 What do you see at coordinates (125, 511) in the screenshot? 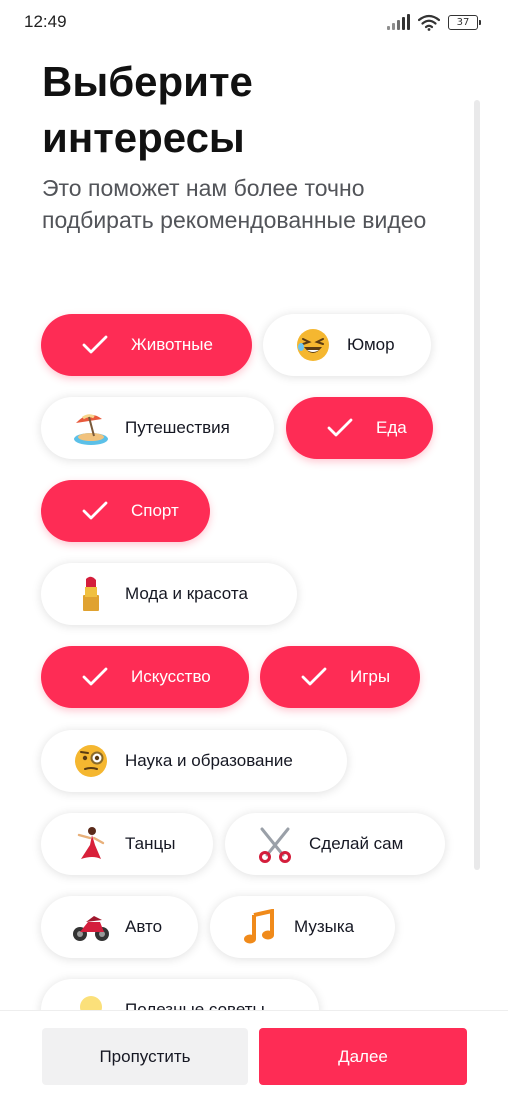
I see `chip-sport: Спорт` at bounding box center [125, 511].